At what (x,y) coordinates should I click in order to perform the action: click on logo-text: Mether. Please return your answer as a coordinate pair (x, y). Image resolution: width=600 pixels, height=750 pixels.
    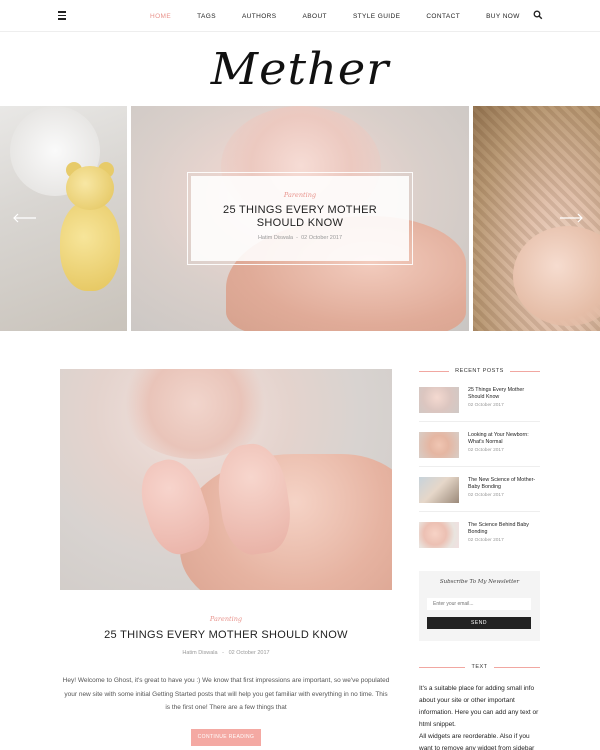
    Looking at the image, I should click on (300, 69).